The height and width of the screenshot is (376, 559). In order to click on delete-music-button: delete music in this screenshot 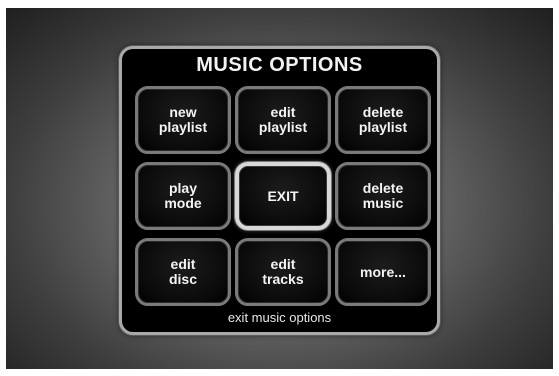, I will do `click(383, 196)`.